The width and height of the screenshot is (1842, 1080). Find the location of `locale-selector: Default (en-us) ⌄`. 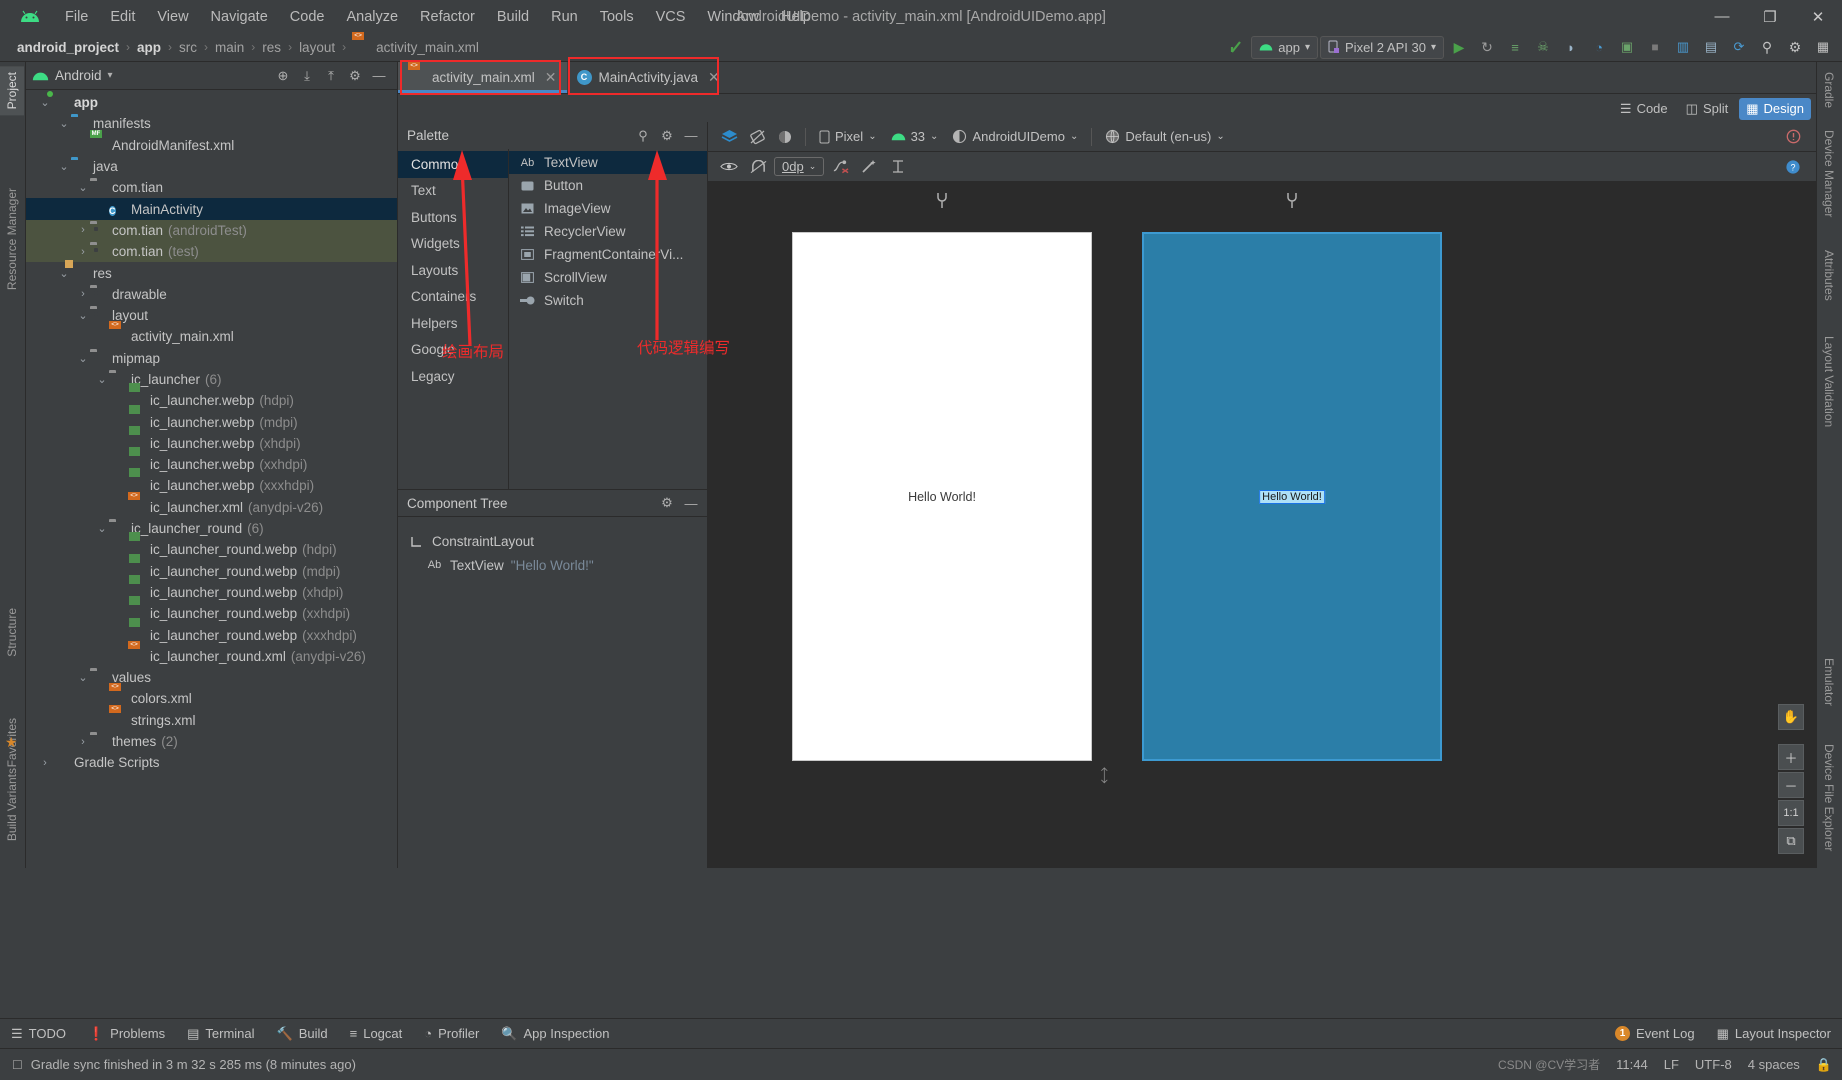

locale-selector: Default (en-us) ⌄ is located at coordinates (1164, 136).